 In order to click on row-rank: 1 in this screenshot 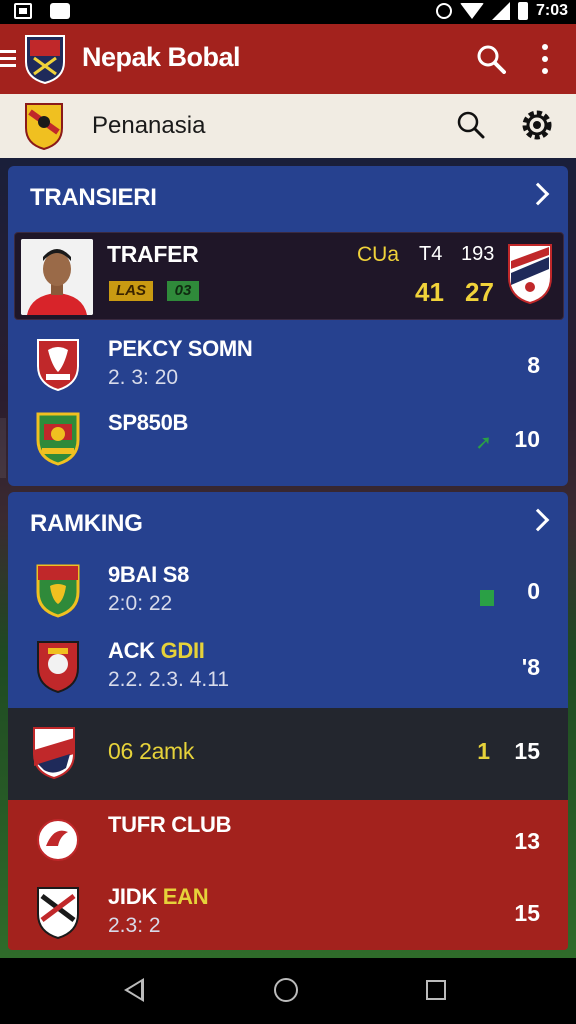, I will do `click(483, 751)`.